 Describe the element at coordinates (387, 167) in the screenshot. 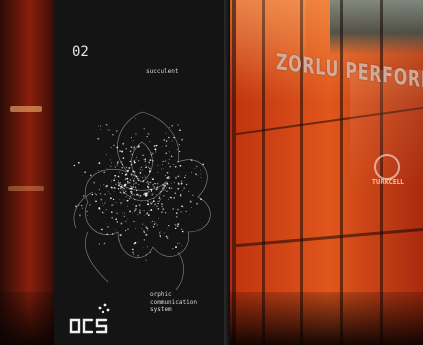

I see `signage-logo-icon` at that location.